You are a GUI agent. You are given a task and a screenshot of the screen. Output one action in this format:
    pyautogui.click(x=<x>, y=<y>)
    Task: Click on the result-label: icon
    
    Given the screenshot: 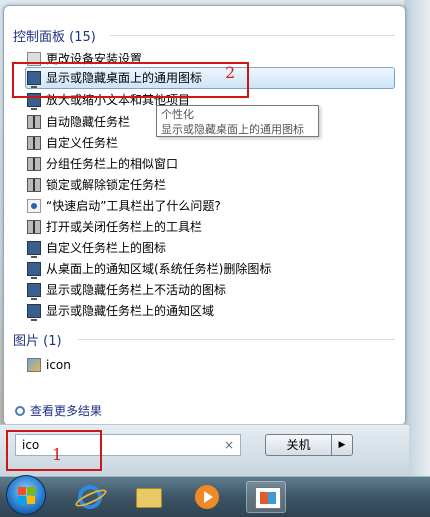 What is the action you would take?
    pyautogui.click(x=58, y=364)
    